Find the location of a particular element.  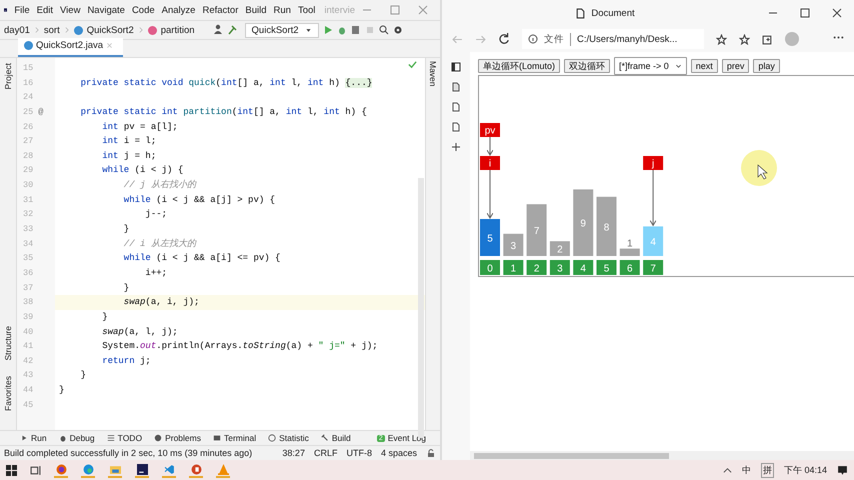

index-label: 0 is located at coordinates (490, 267).